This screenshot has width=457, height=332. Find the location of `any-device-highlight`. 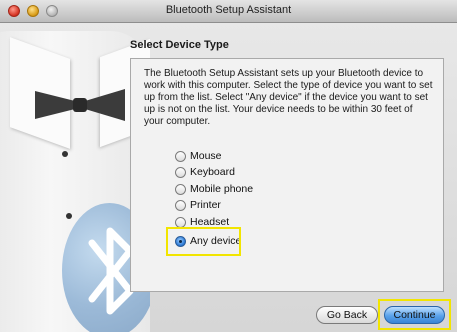

any-device-highlight is located at coordinates (203, 241).